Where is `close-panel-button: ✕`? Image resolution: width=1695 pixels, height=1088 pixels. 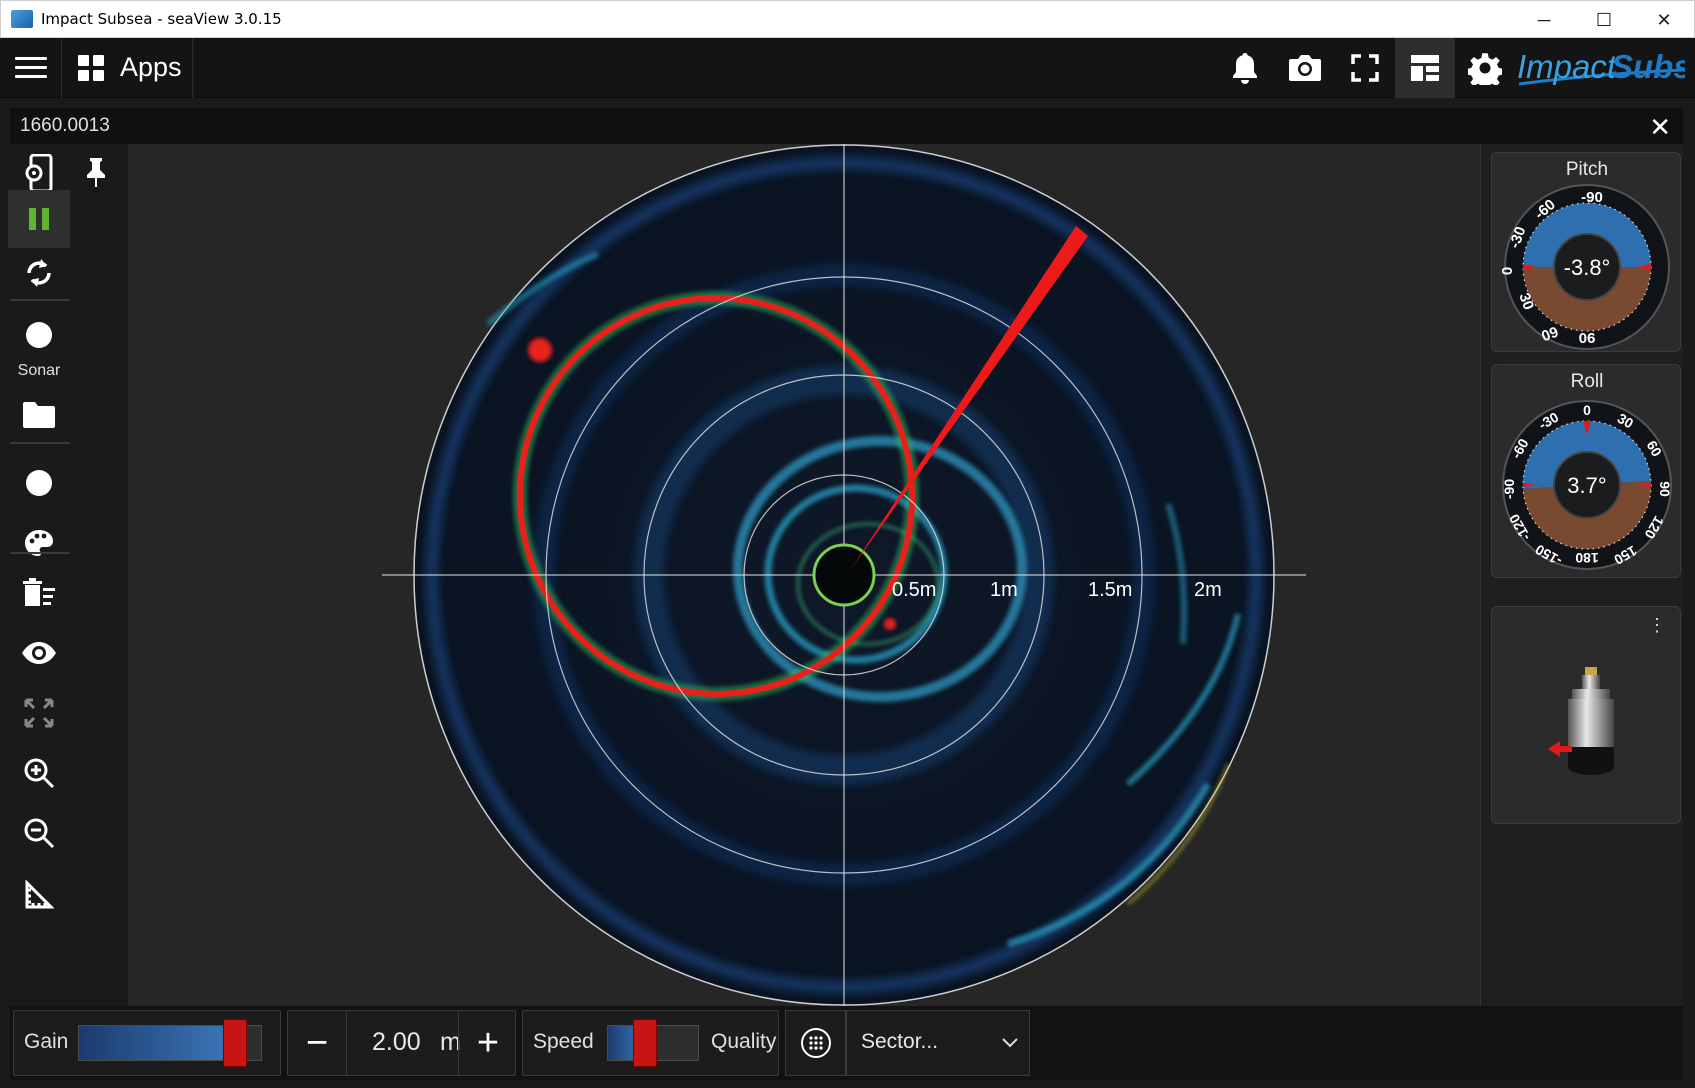 close-panel-button: ✕ is located at coordinates (1660, 127).